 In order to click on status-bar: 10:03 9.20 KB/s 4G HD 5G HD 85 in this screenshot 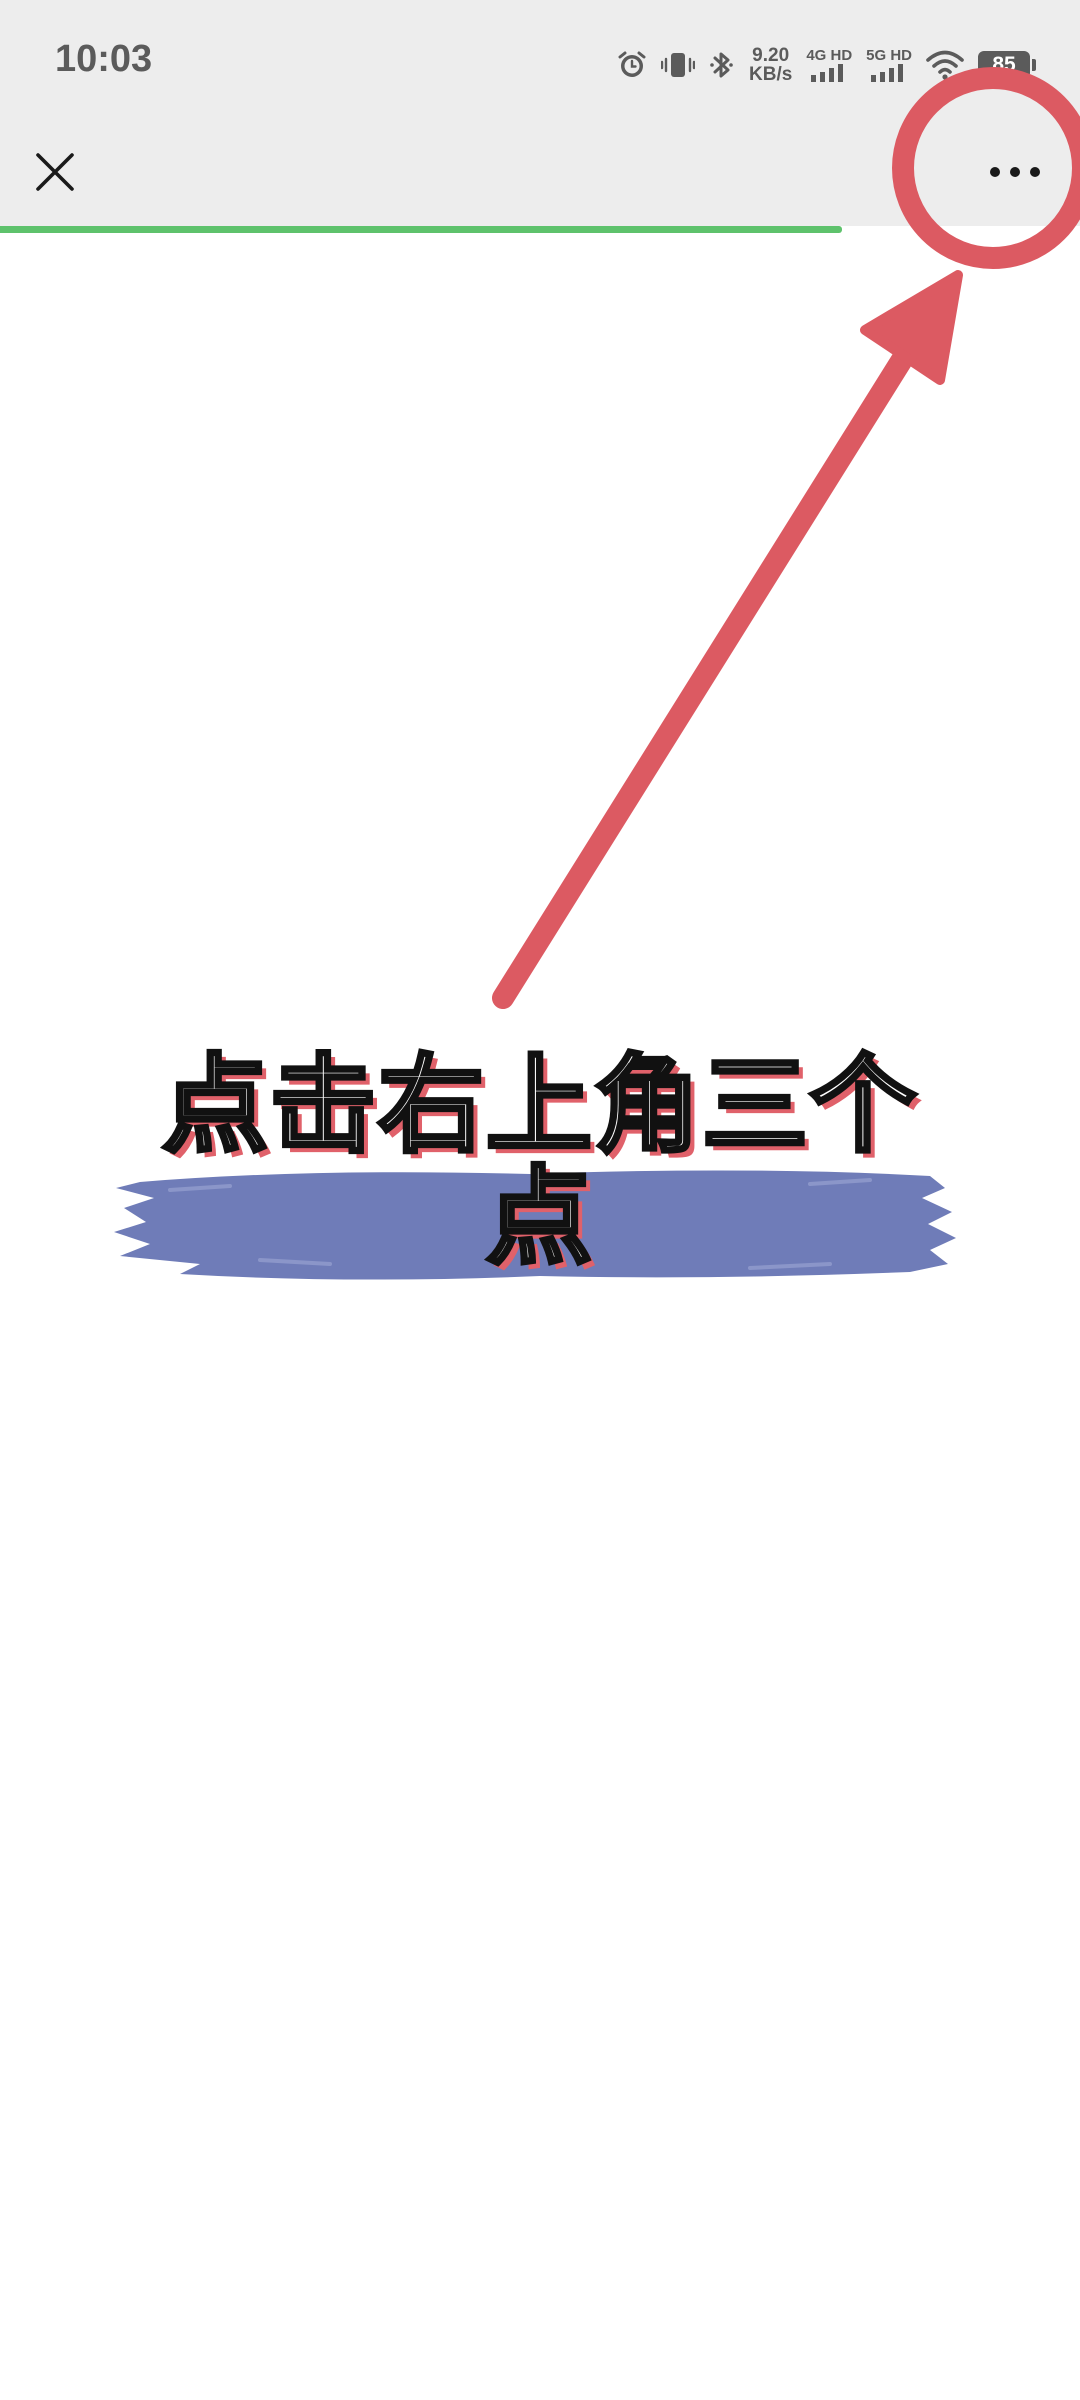, I will do `click(540, 60)`.